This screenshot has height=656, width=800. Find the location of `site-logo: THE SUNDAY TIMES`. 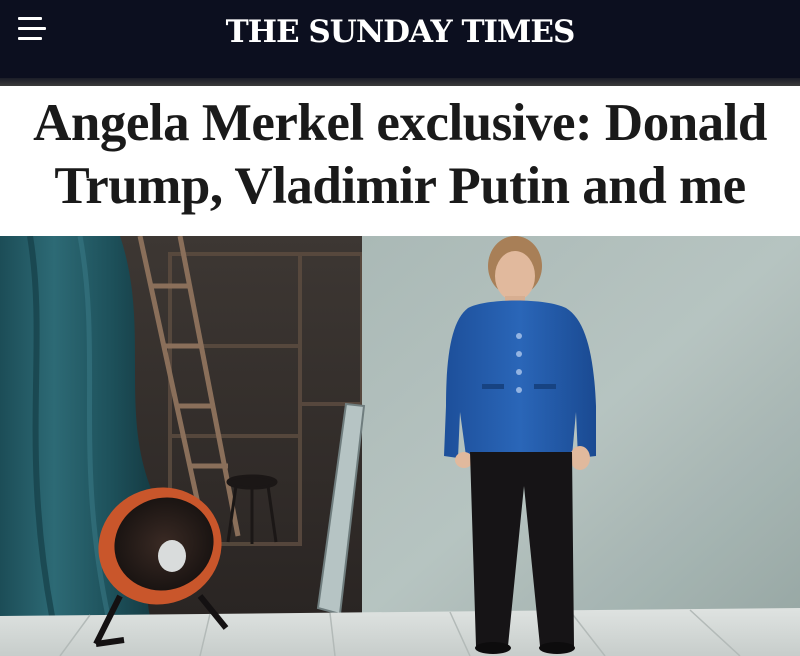

site-logo: THE SUNDAY TIMES is located at coordinates (400, 32).